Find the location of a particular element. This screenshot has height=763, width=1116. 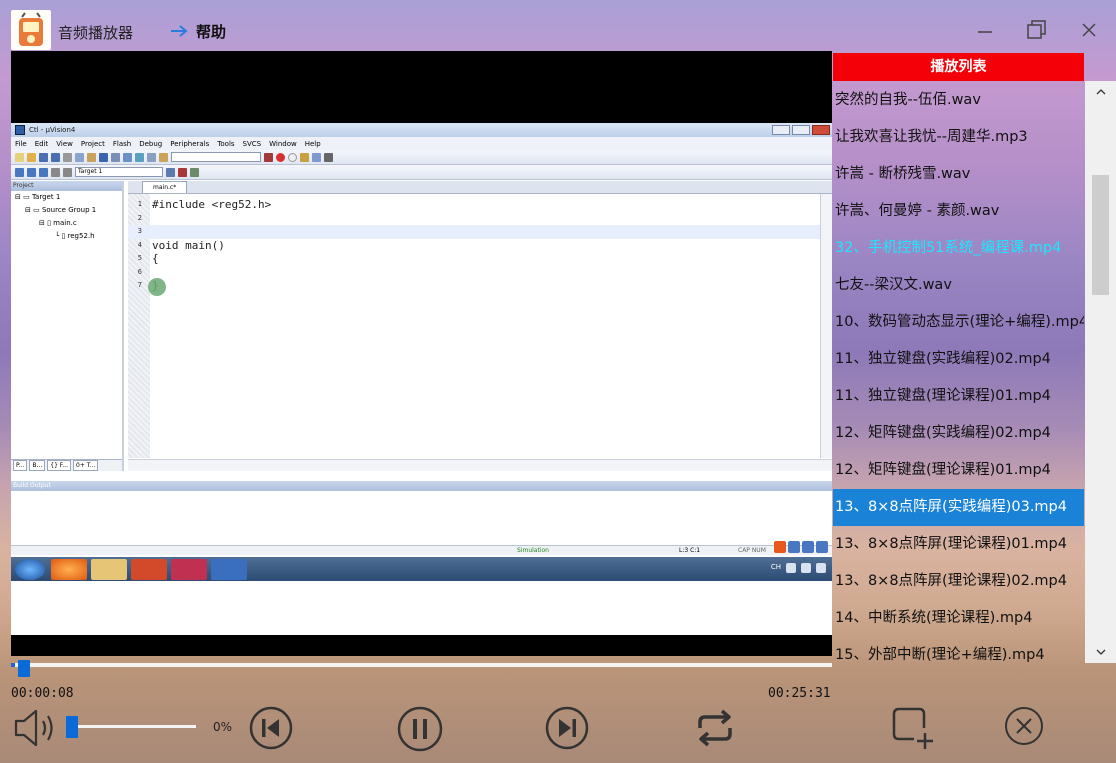

playlist-item: 突然的自我--伍佰.wav is located at coordinates (958, 100).